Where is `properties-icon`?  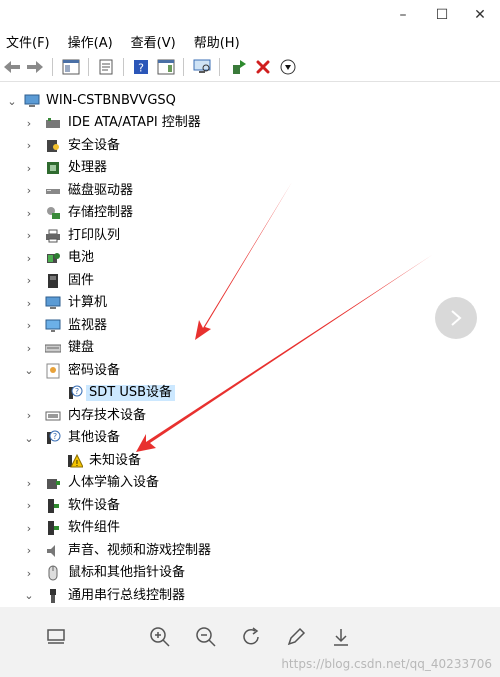
properties-icon is located at coordinates (106, 67).